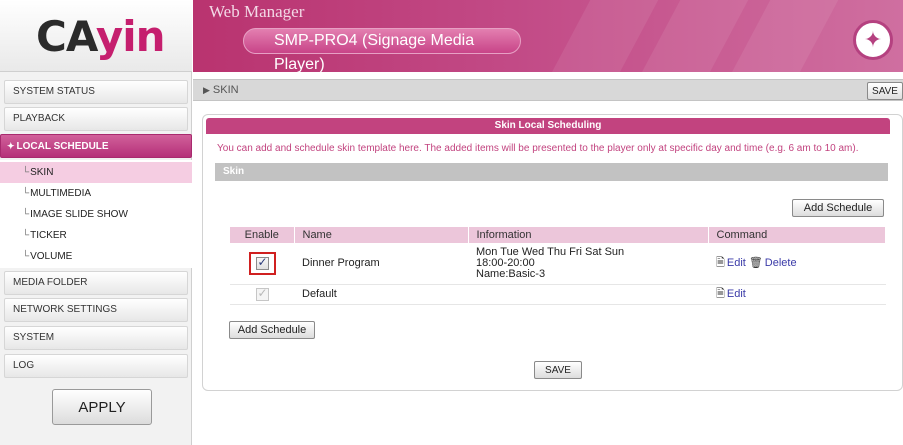  I want to click on sidebar-item-media-folder: MEDIA FOLDER, so click(96, 283).